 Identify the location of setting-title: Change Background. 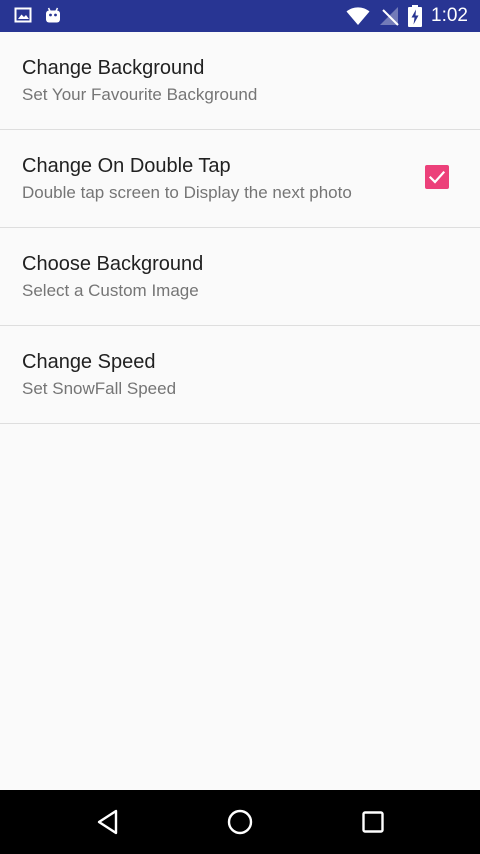
(113, 68).